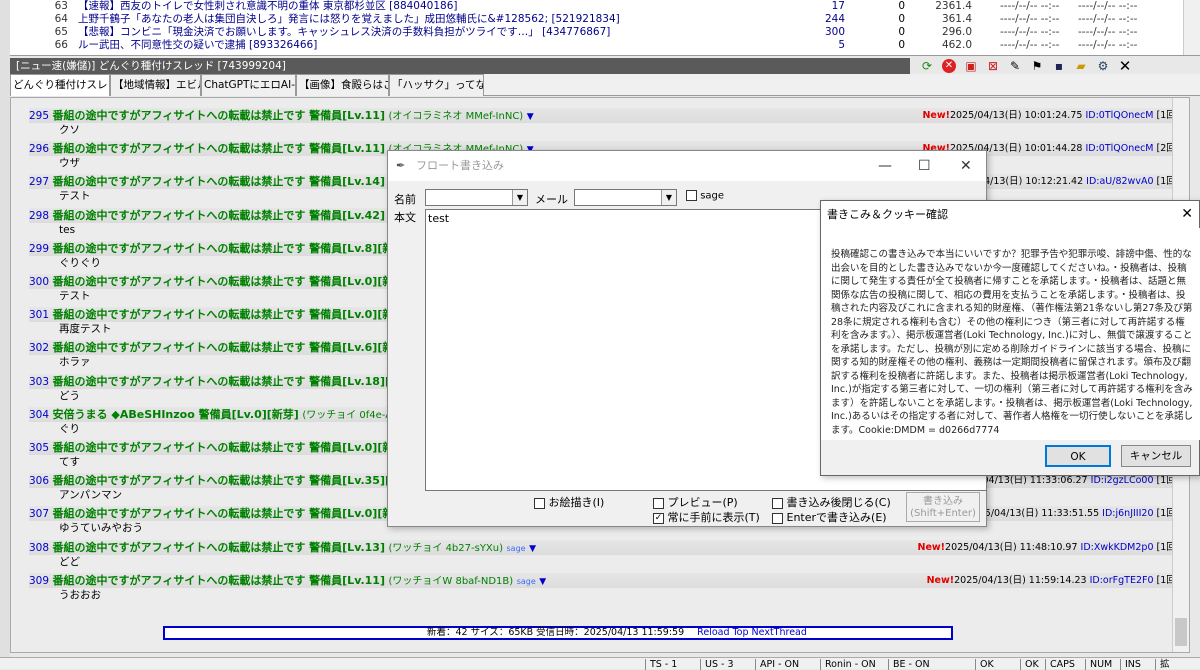 The height and width of the screenshot is (670, 1200). Describe the element at coordinates (971, 66) in the screenshot. I see `delete-log-icon: ▣` at that location.